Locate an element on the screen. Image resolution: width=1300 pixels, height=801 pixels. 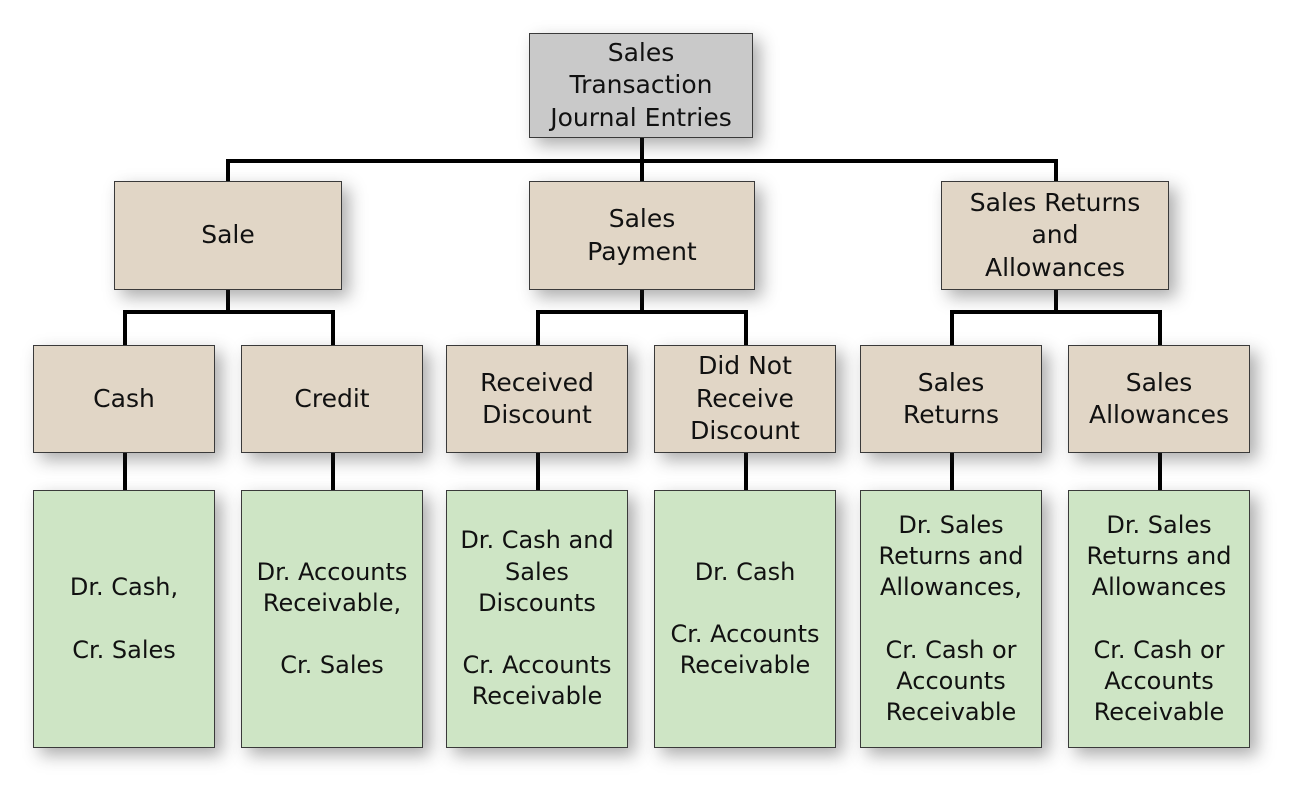
connector-sales-payment-bus is located at coordinates (642, 312).